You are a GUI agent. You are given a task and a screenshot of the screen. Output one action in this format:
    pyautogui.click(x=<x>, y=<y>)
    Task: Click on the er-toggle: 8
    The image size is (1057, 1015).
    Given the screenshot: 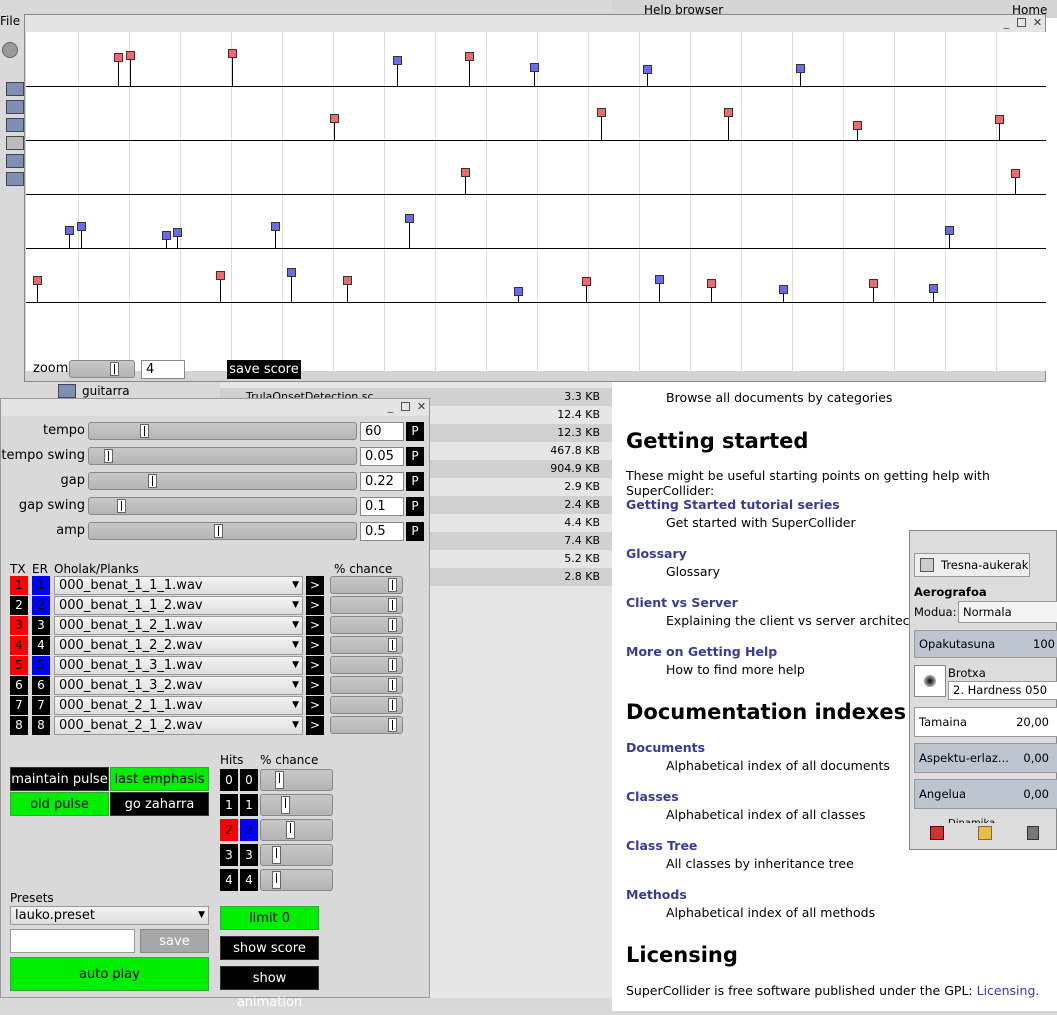 What is the action you would take?
    pyautogui.click(x=41, y=725)
    